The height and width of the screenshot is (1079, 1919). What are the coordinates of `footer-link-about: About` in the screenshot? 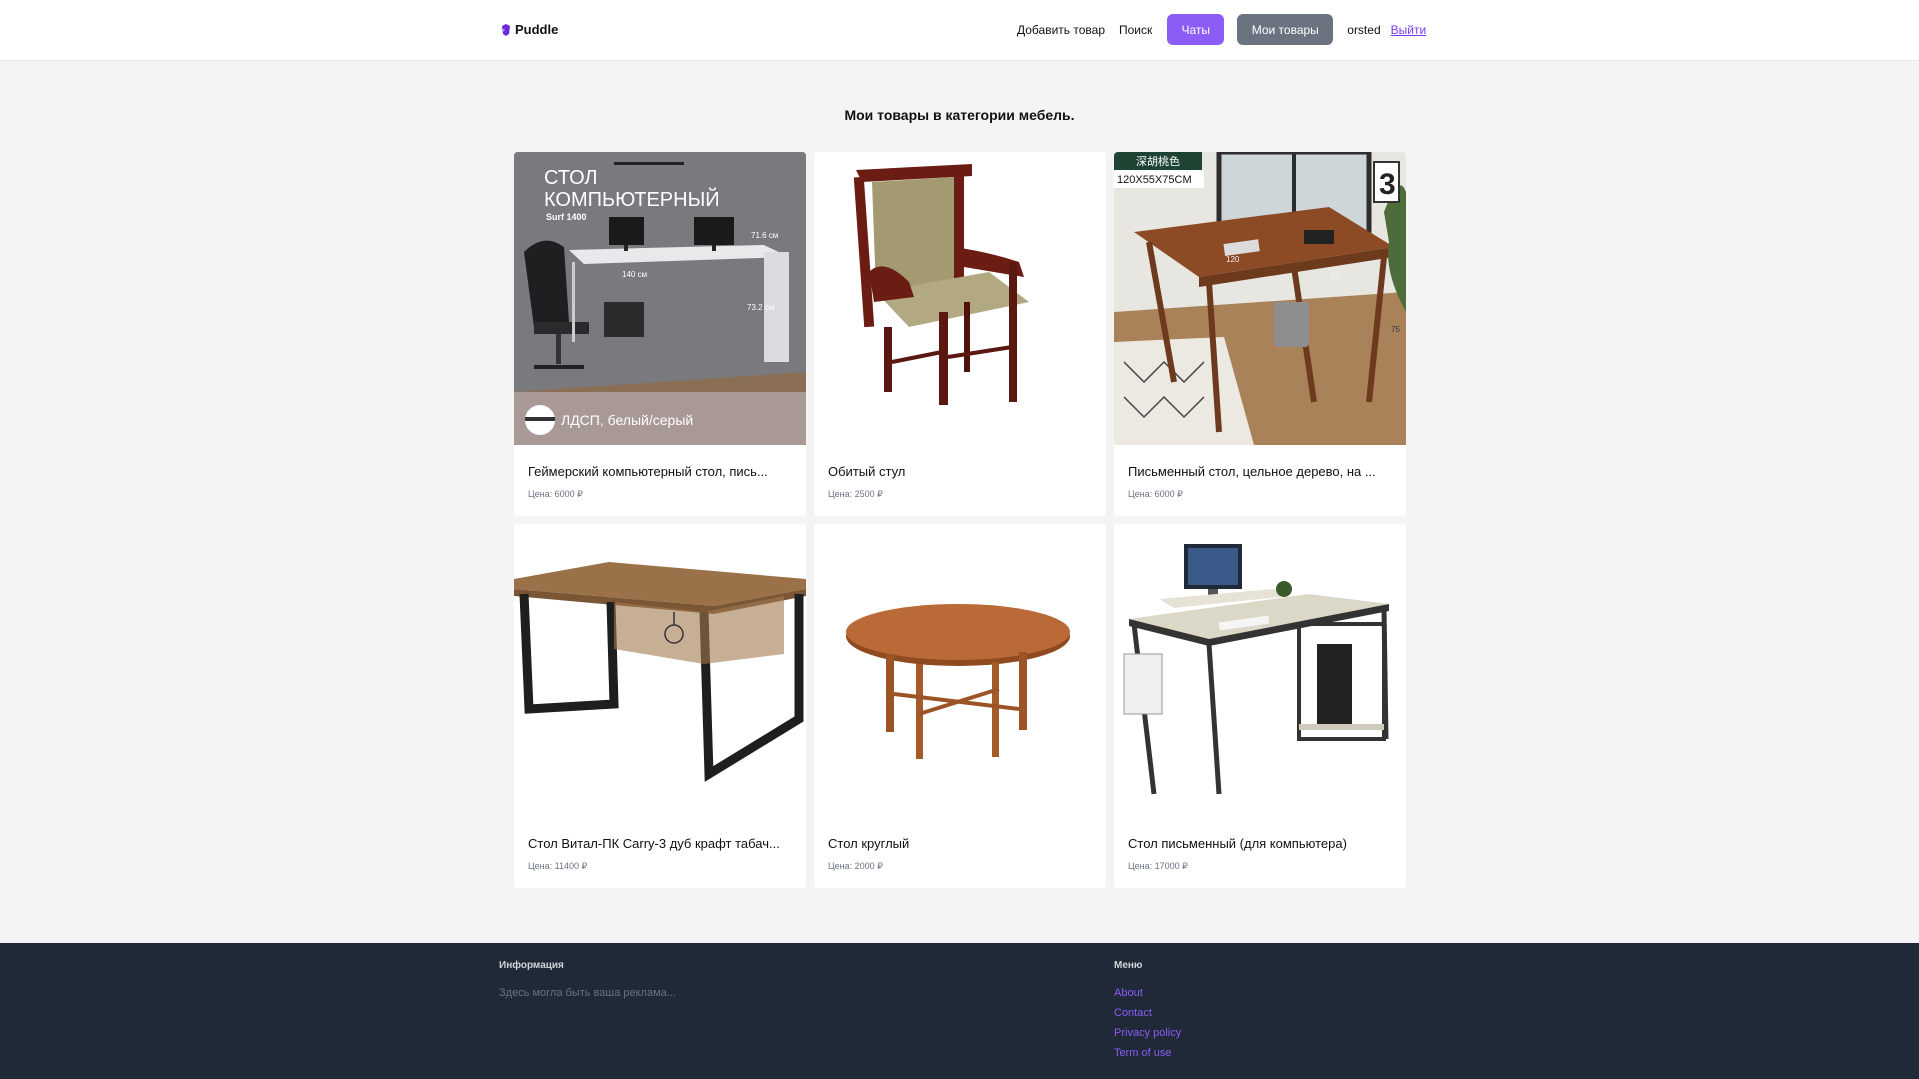 It's located at (1147, 993).